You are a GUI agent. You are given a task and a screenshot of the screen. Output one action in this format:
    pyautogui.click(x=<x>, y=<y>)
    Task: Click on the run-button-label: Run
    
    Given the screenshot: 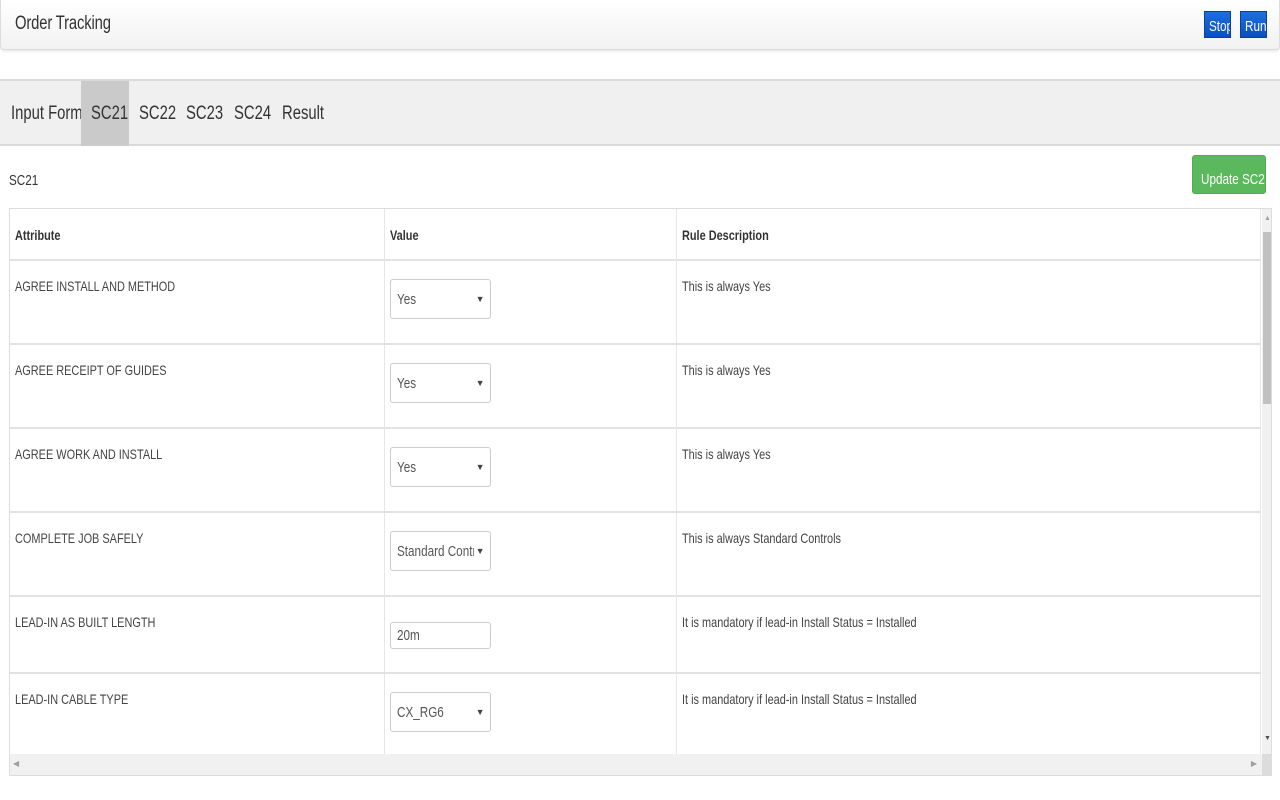 What is the action you would take?
    pyautogui.click(x=1256, y=26)
    